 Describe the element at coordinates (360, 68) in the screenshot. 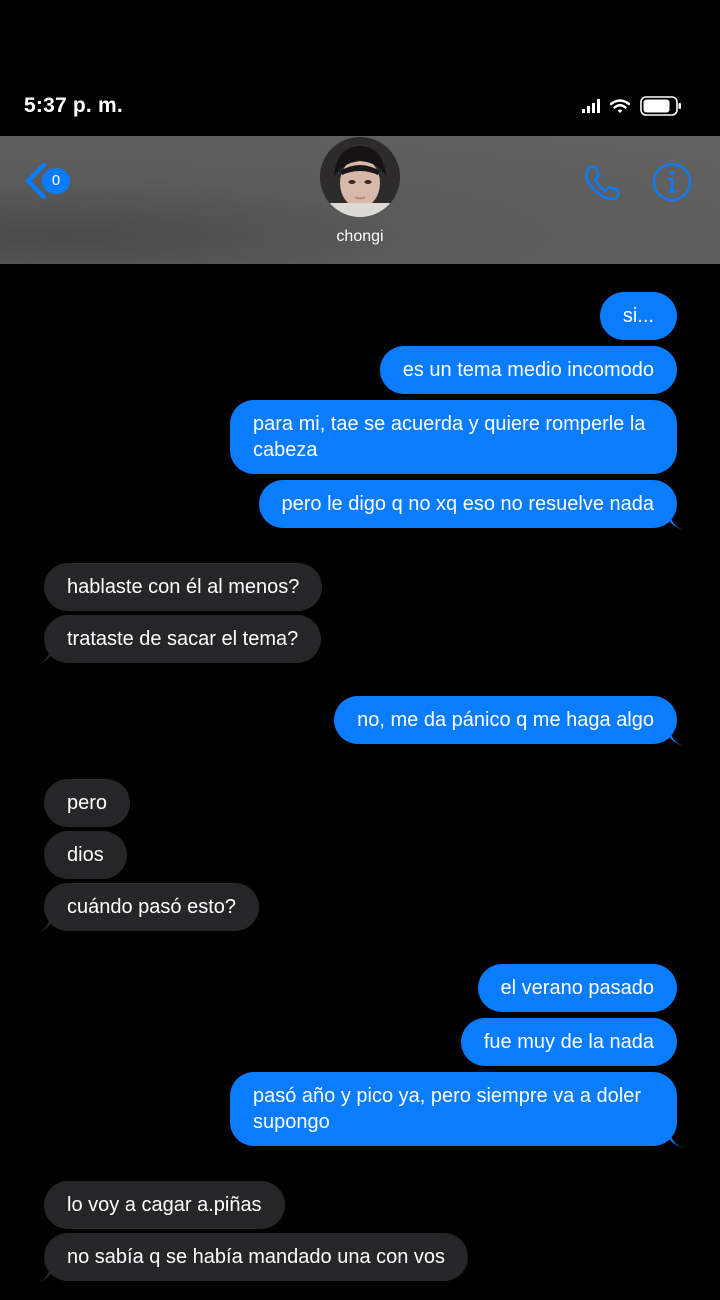

I see `status-bar: 5:37 p. m.` at that location.